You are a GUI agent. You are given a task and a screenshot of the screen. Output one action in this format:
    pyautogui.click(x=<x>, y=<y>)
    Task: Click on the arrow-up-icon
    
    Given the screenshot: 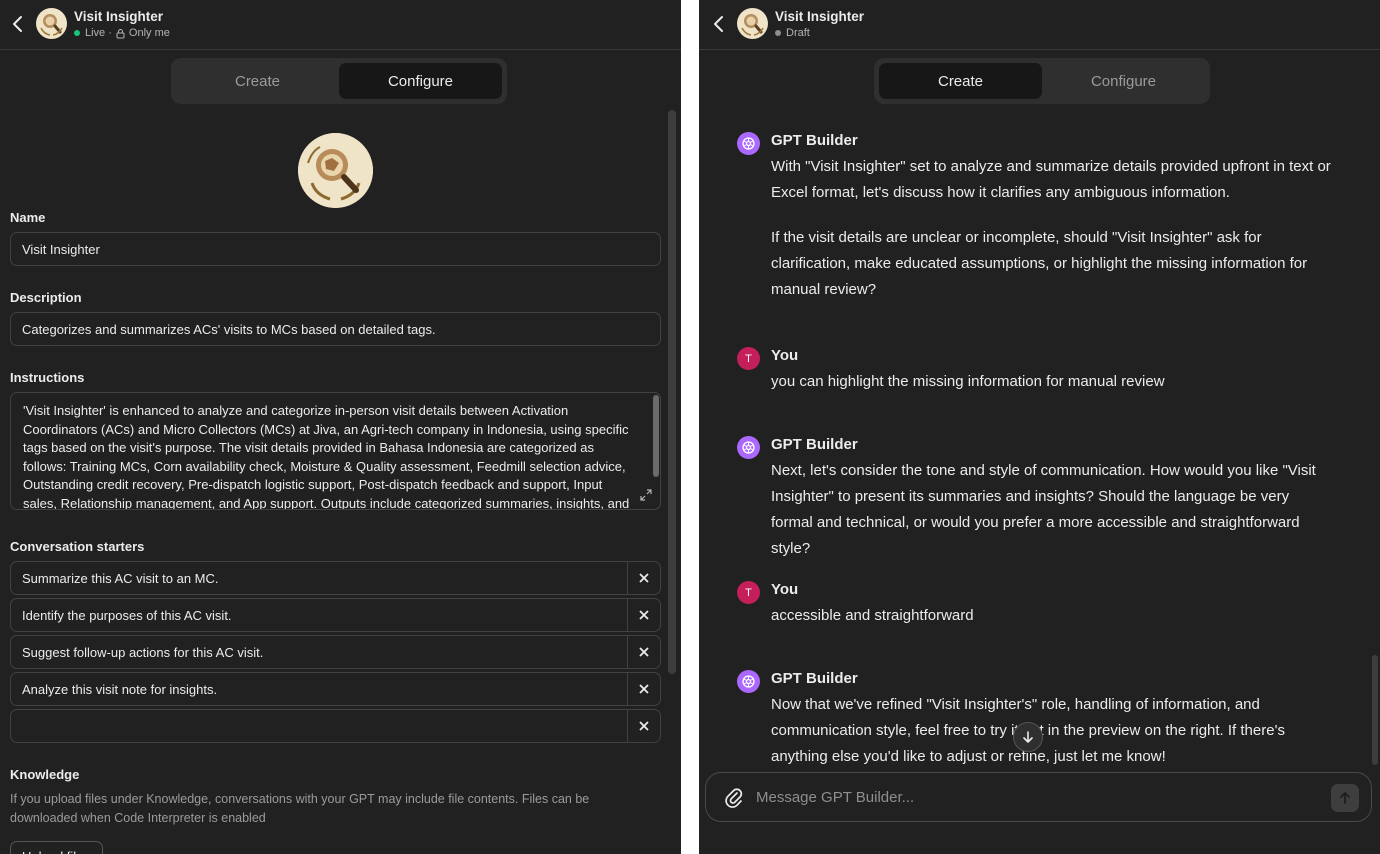 What is the action you would take?
    pyautogui.click(x=1345, y=798)
    